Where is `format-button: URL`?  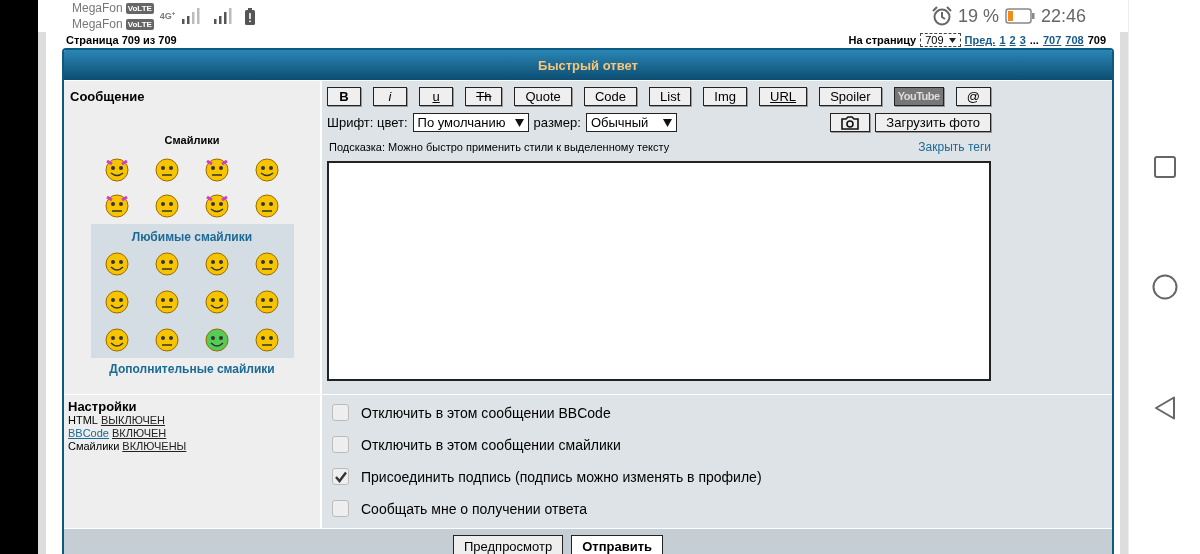 format-button: URL is located at coordinates (783, 96).